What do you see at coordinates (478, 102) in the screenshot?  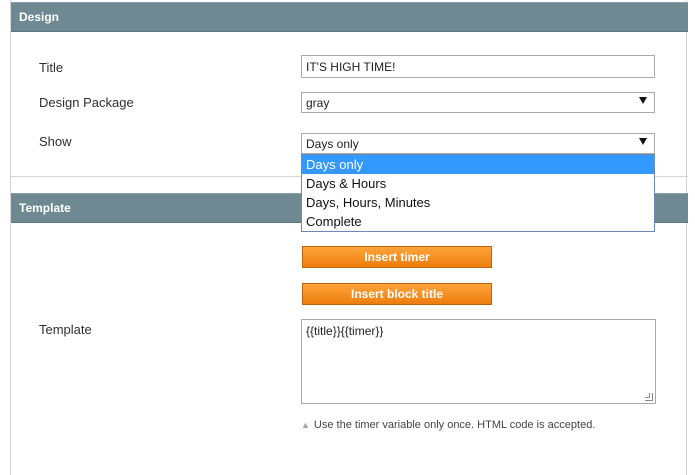 I see `design-package-select: gray` at bounding box center [478, 102].